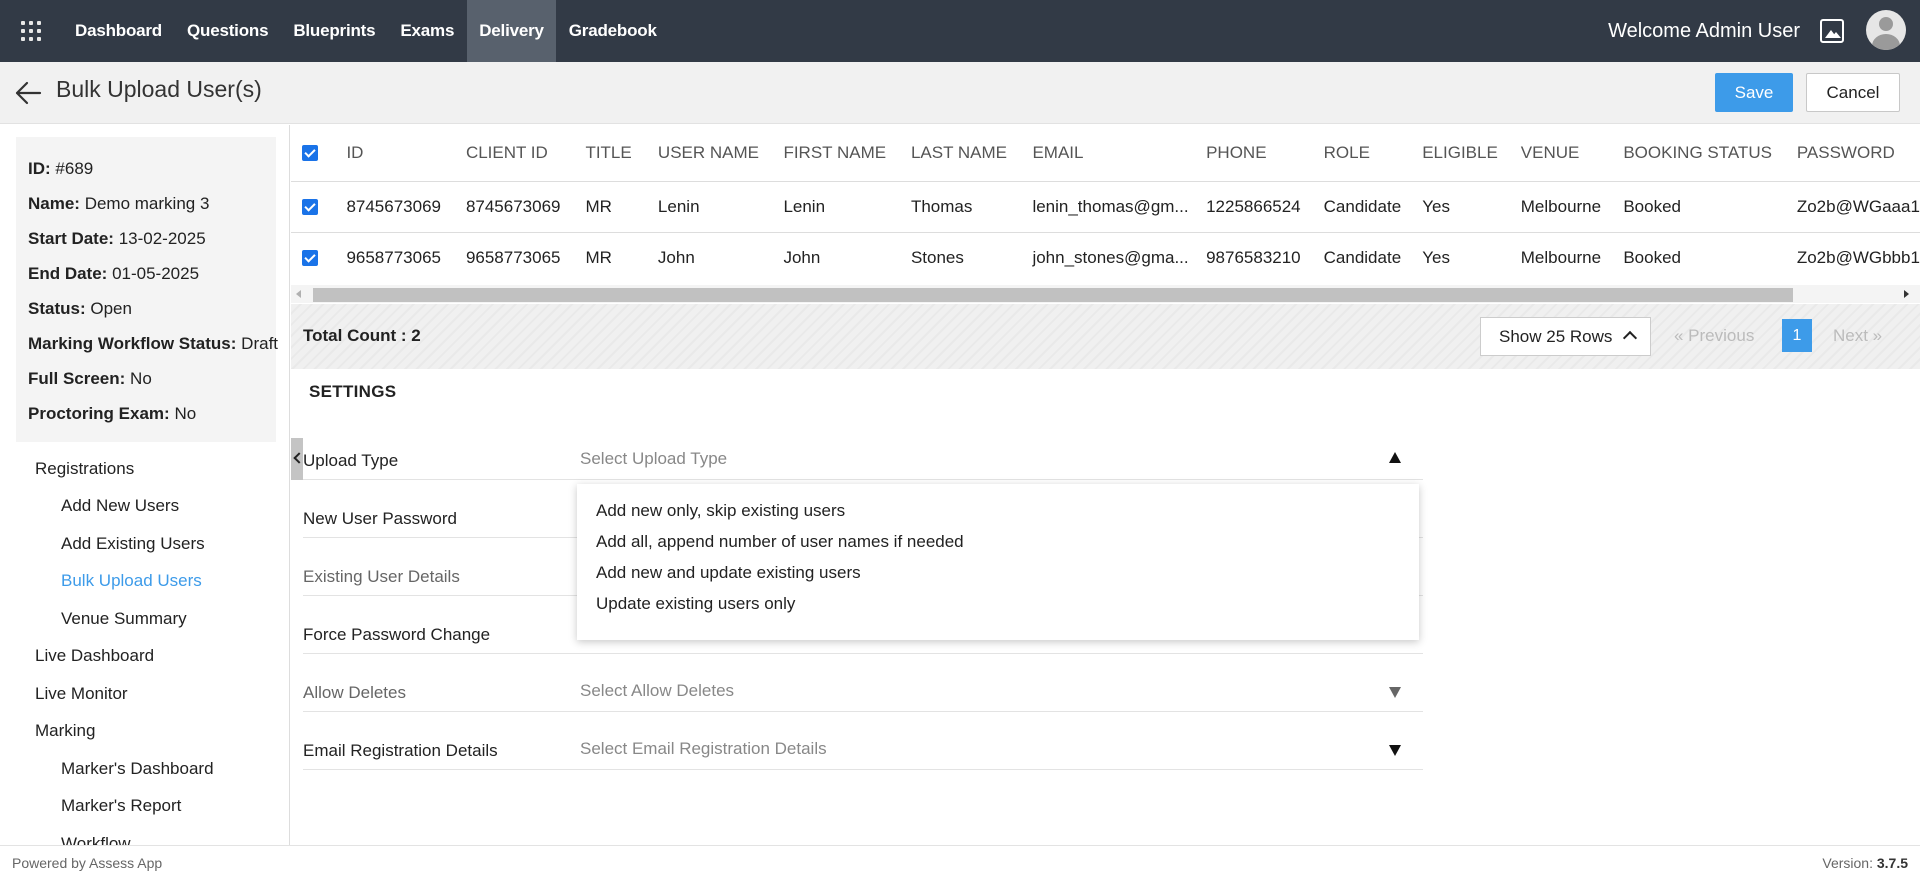  What do you see at coordinates (1373, 257) in the screenshot?
I see `table-cell: Candidate` at bounding box center [1373, 257].